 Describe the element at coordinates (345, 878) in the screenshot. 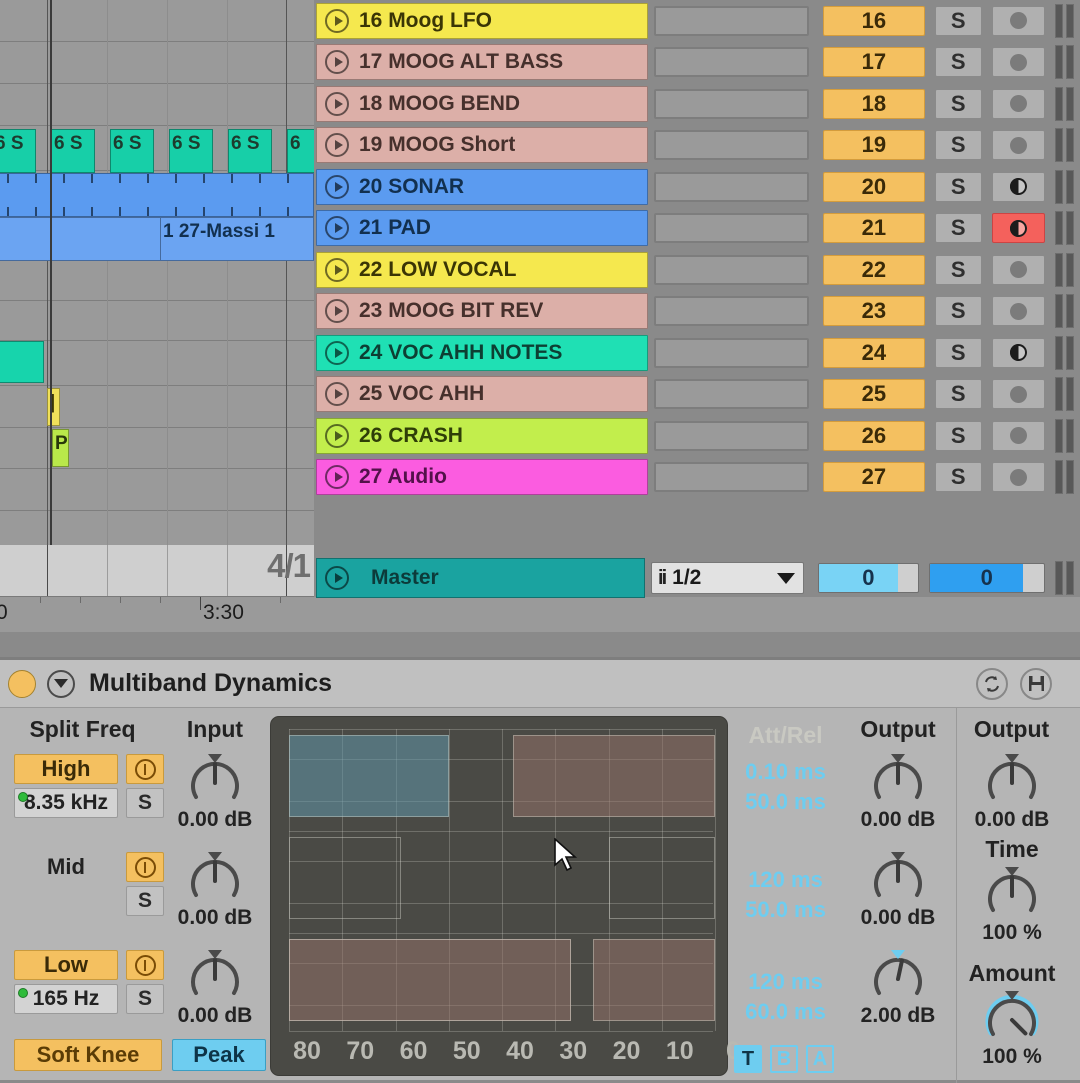

I see `band-region-below-mid` at that location.